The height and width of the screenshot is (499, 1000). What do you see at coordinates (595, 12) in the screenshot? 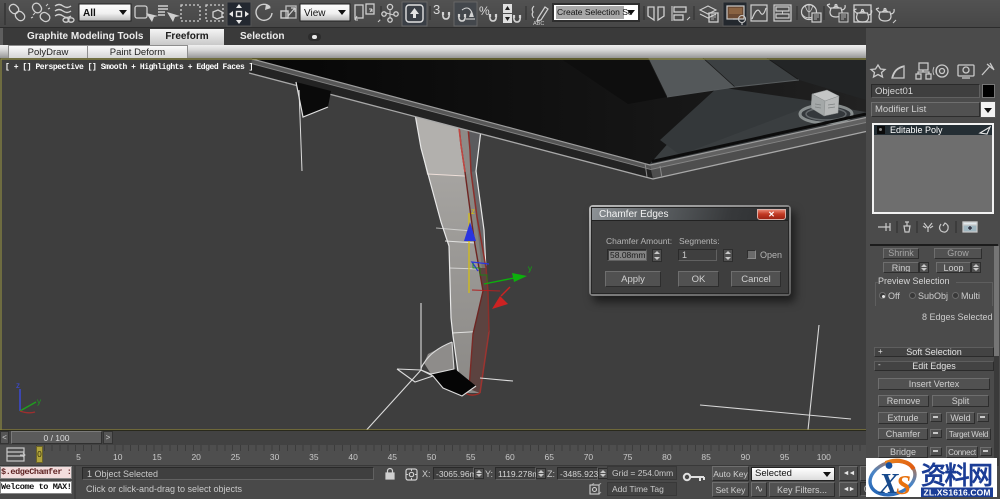
I see `svg-text: Create Selection Se` at bounding box center [595, 12].